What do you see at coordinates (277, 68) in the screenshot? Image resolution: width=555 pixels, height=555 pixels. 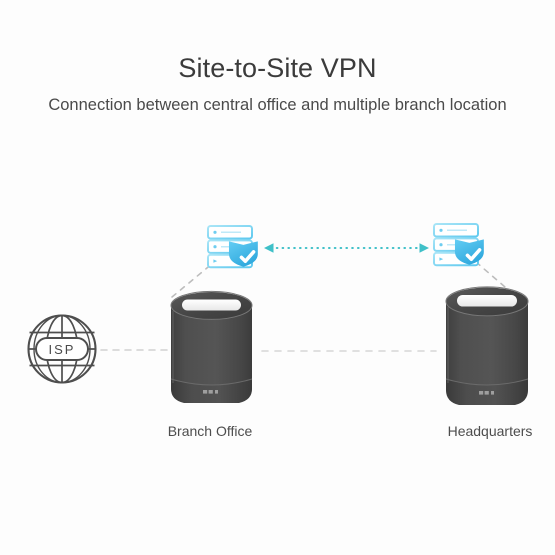 I see `page-title: Site-to-Site VPN` at bounding box center [277, 68].